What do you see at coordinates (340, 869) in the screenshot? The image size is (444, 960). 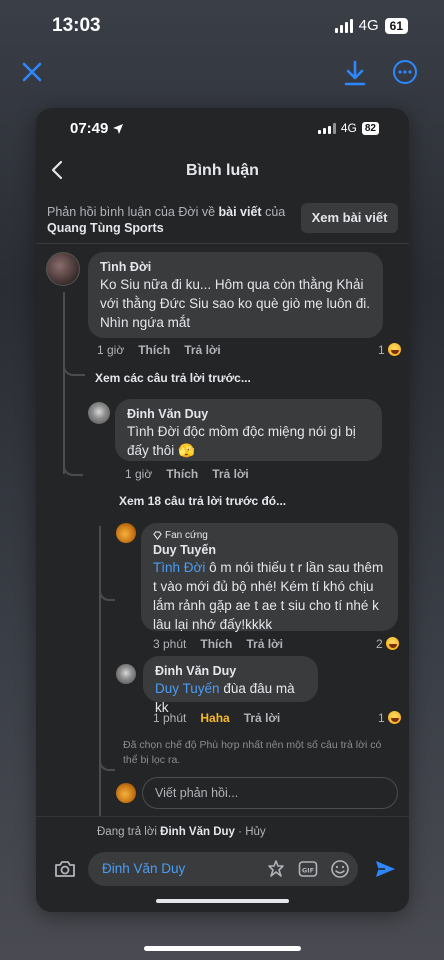 I see `emoji-icon` at bounding box center [340, 869].